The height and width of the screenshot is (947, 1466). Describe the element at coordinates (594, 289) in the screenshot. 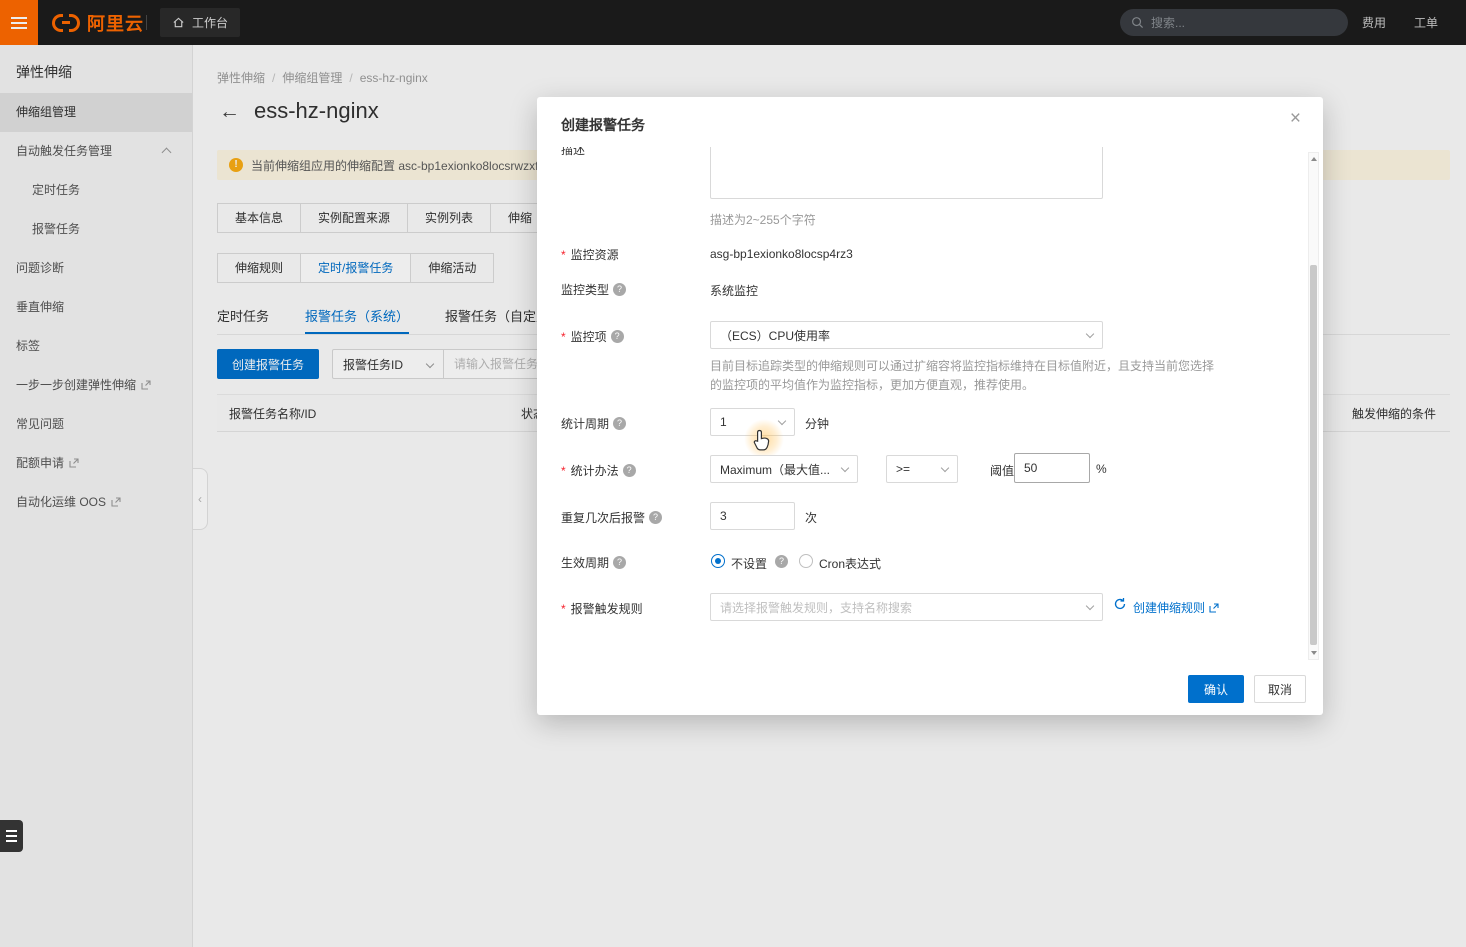

I see `monitor-type-label: 监控类型 ?` at that location.